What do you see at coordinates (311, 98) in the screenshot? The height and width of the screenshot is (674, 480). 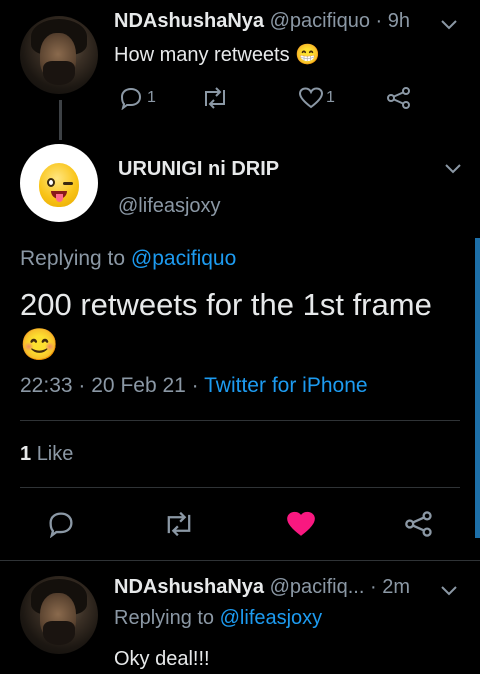 I see `heart-icon` at bounding box center [311, 98].